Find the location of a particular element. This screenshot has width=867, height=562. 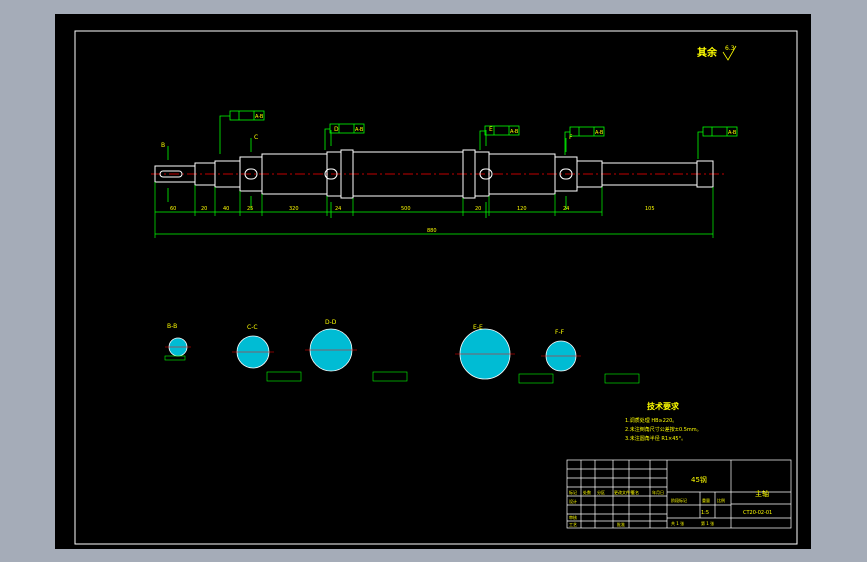

tb-label-zone: 分区 is located at coordinates (601, 492).